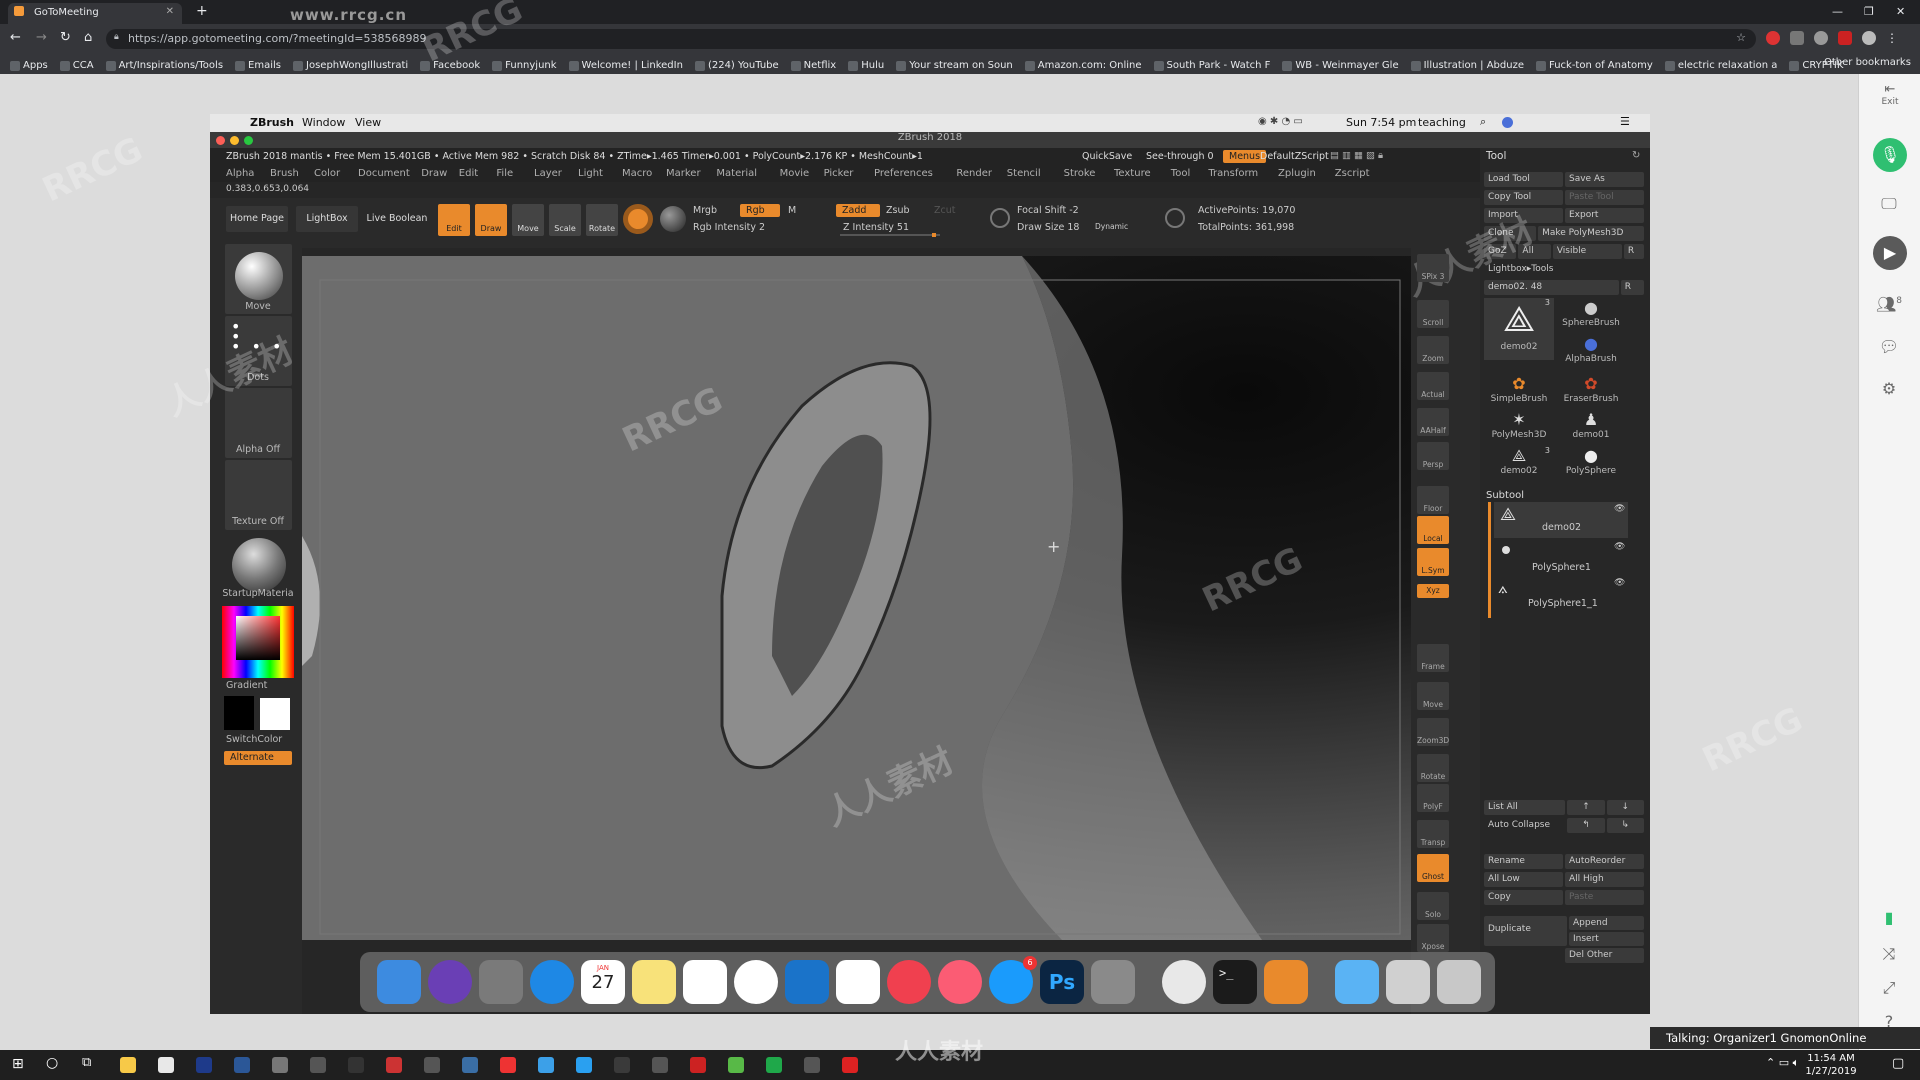 This screenshot has height=1080, width=1920. I want to click on system-preferences-icon, so click(1113, 982).